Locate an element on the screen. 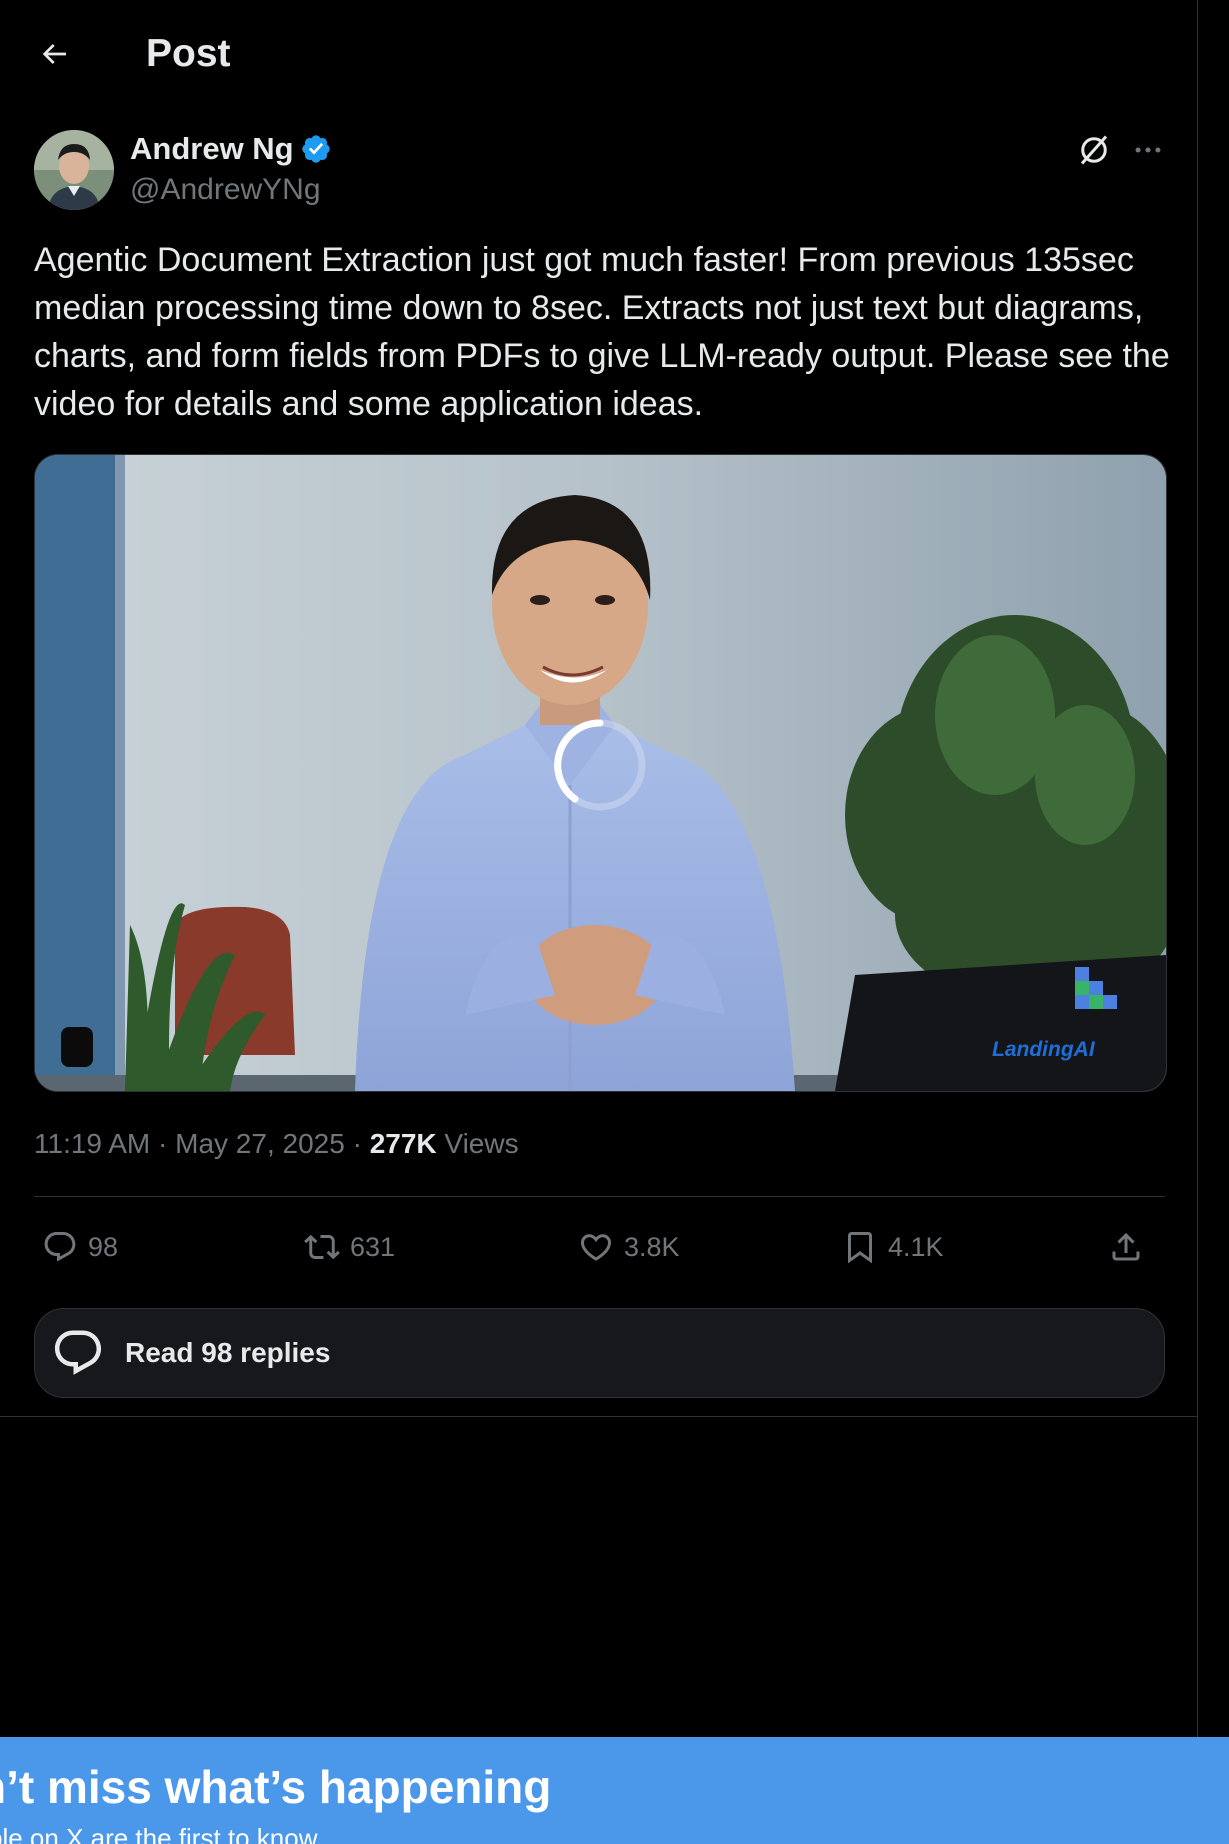 The image size is (1229, 1844). repost-count: 631 is located at coordinates (373, 1246).